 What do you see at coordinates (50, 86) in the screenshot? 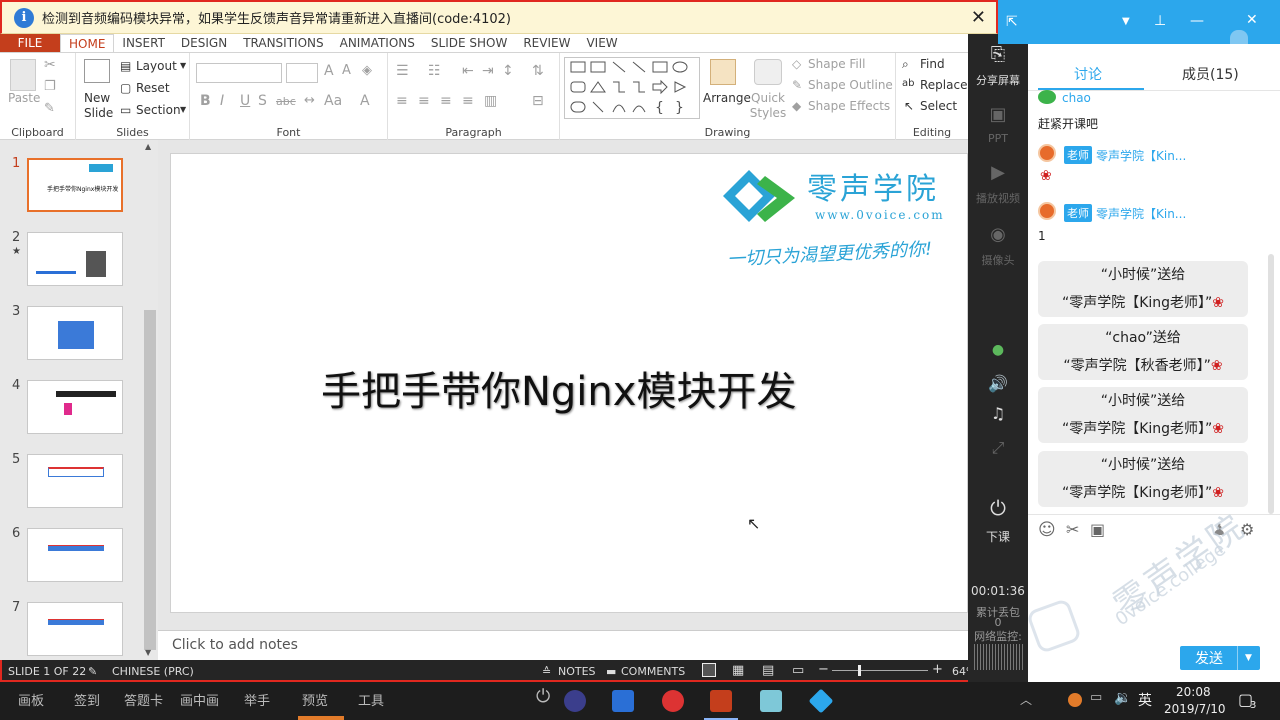
I see `copy-icon: ❐` at bounding box center [50, 86].